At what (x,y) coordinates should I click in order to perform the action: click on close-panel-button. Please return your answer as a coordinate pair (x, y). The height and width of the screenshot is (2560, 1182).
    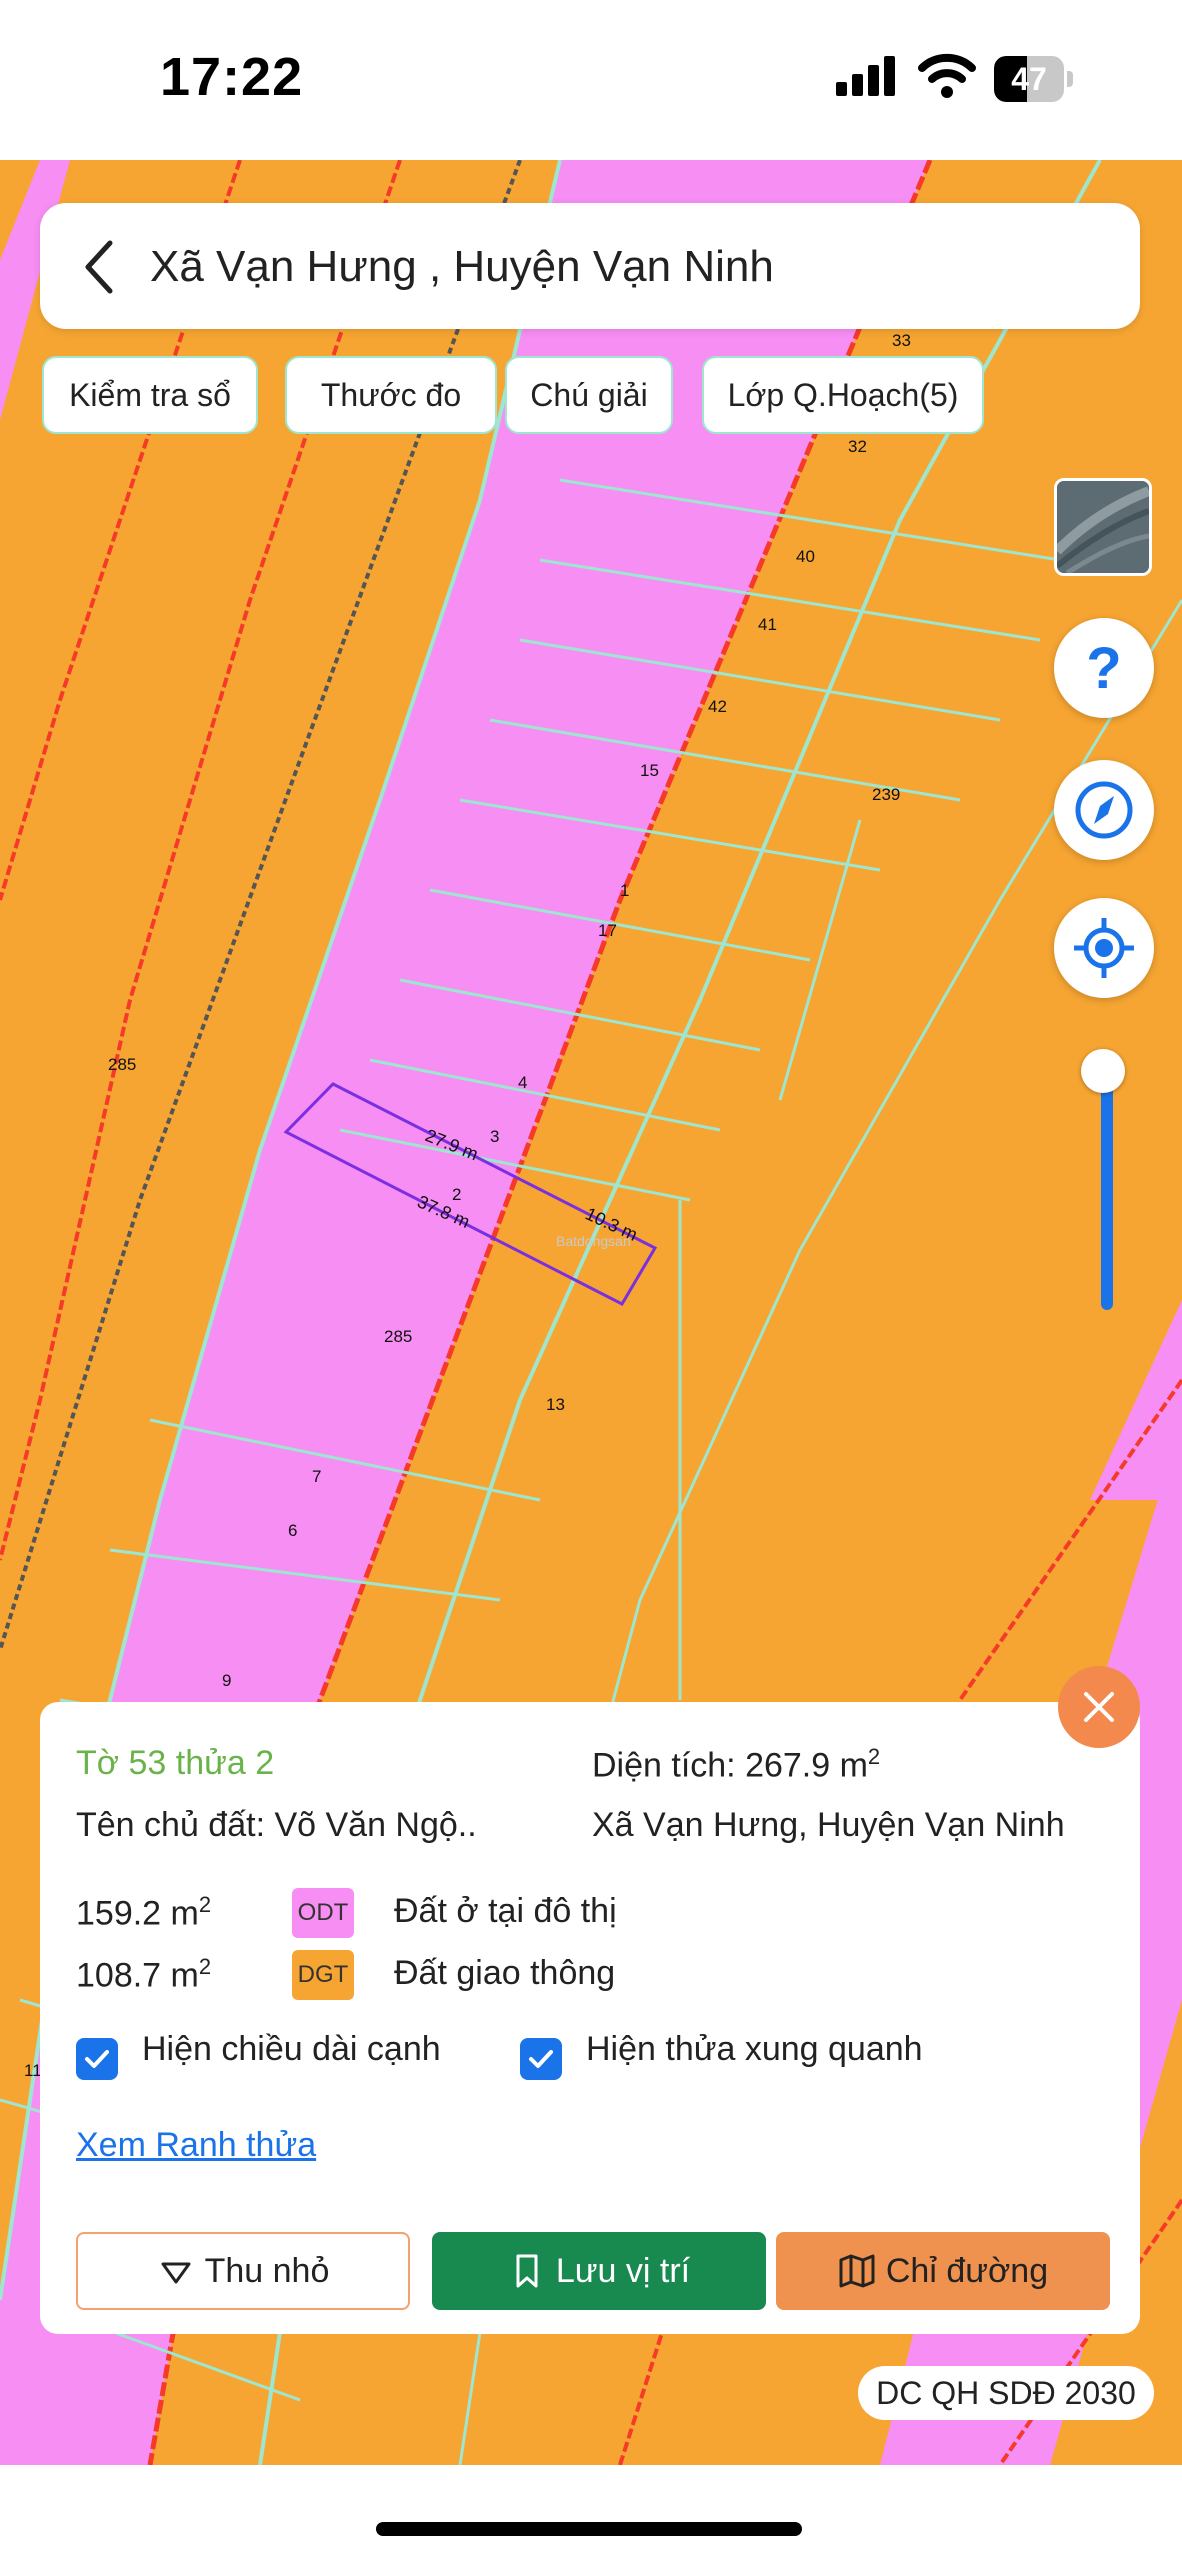
    Looking at the image, I should click on (1099, 1707).